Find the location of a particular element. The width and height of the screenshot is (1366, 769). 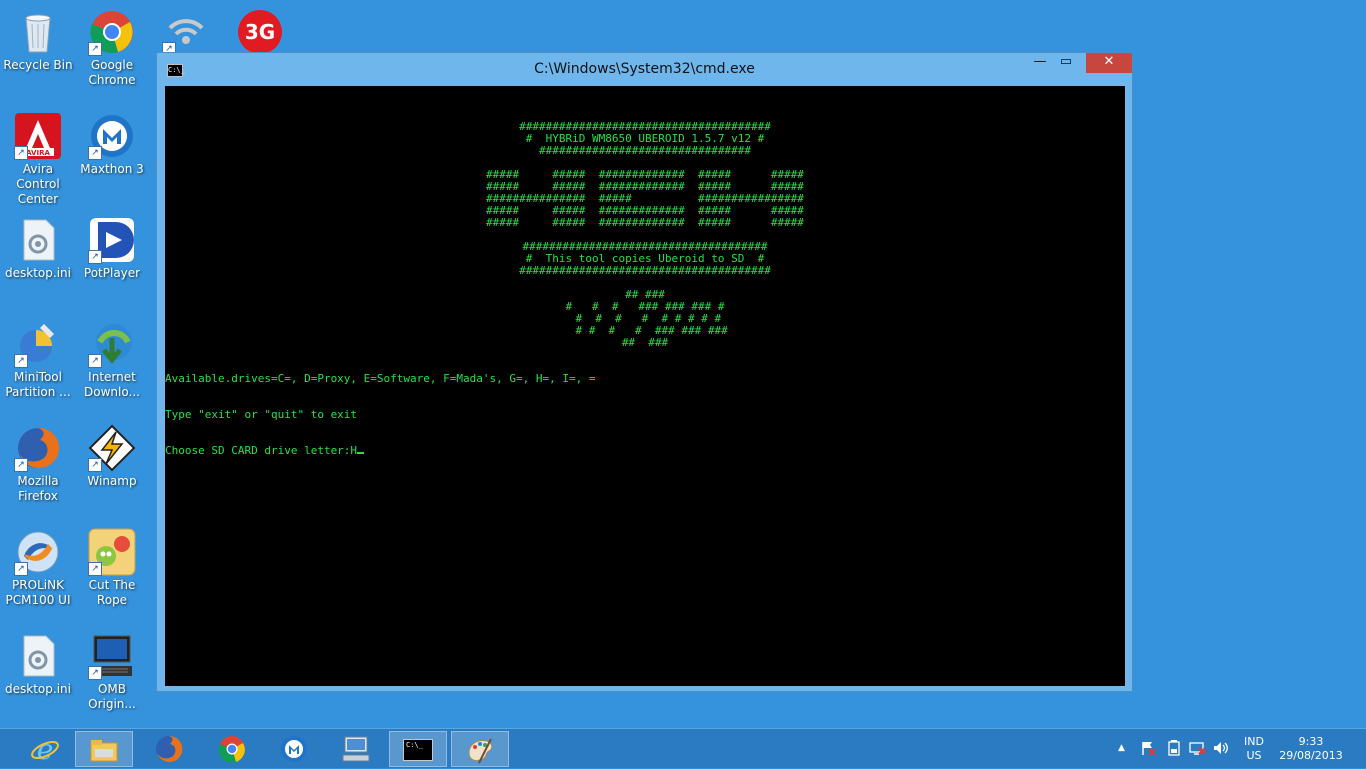

console-prompt: Choose SD CARD drive letter:H is located at coordinates (645, 451).